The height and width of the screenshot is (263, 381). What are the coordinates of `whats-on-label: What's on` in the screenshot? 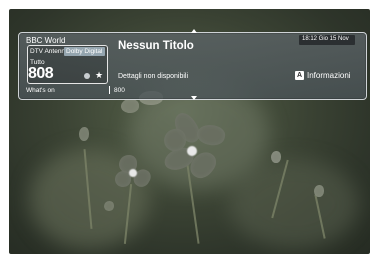 It's located at (40, 90).